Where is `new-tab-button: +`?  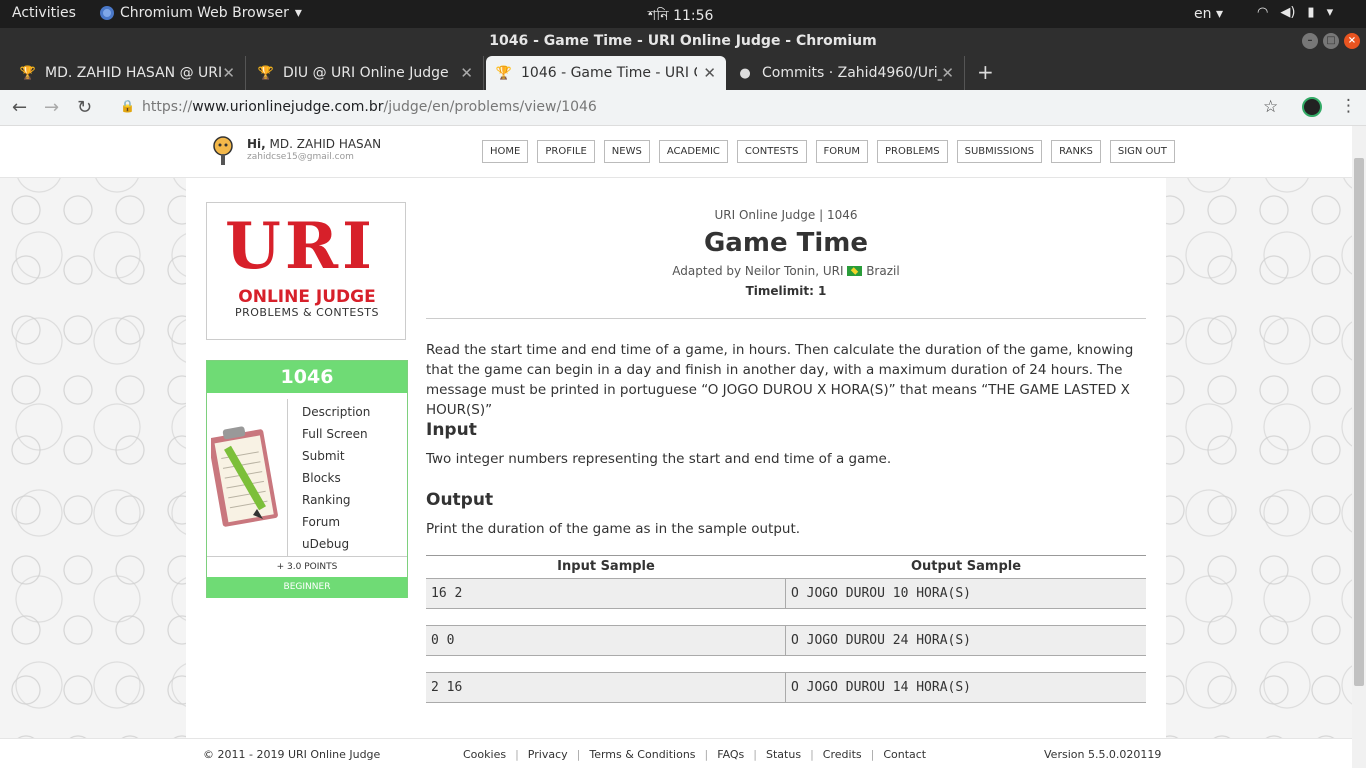
new-tab-button: + is located at coordinates (985, 72).